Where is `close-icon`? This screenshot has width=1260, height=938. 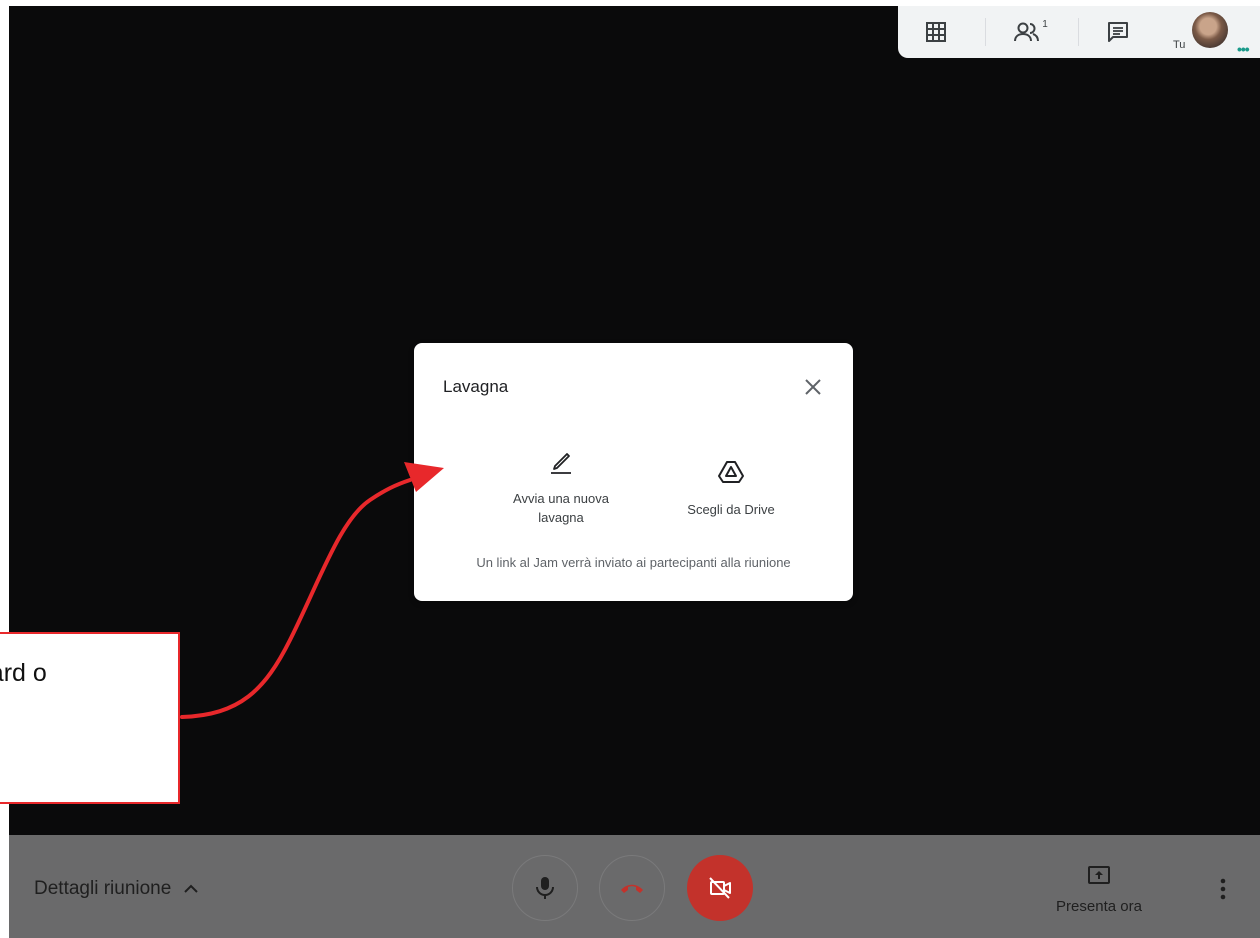
close-icon is located at coordinates (813, 387).